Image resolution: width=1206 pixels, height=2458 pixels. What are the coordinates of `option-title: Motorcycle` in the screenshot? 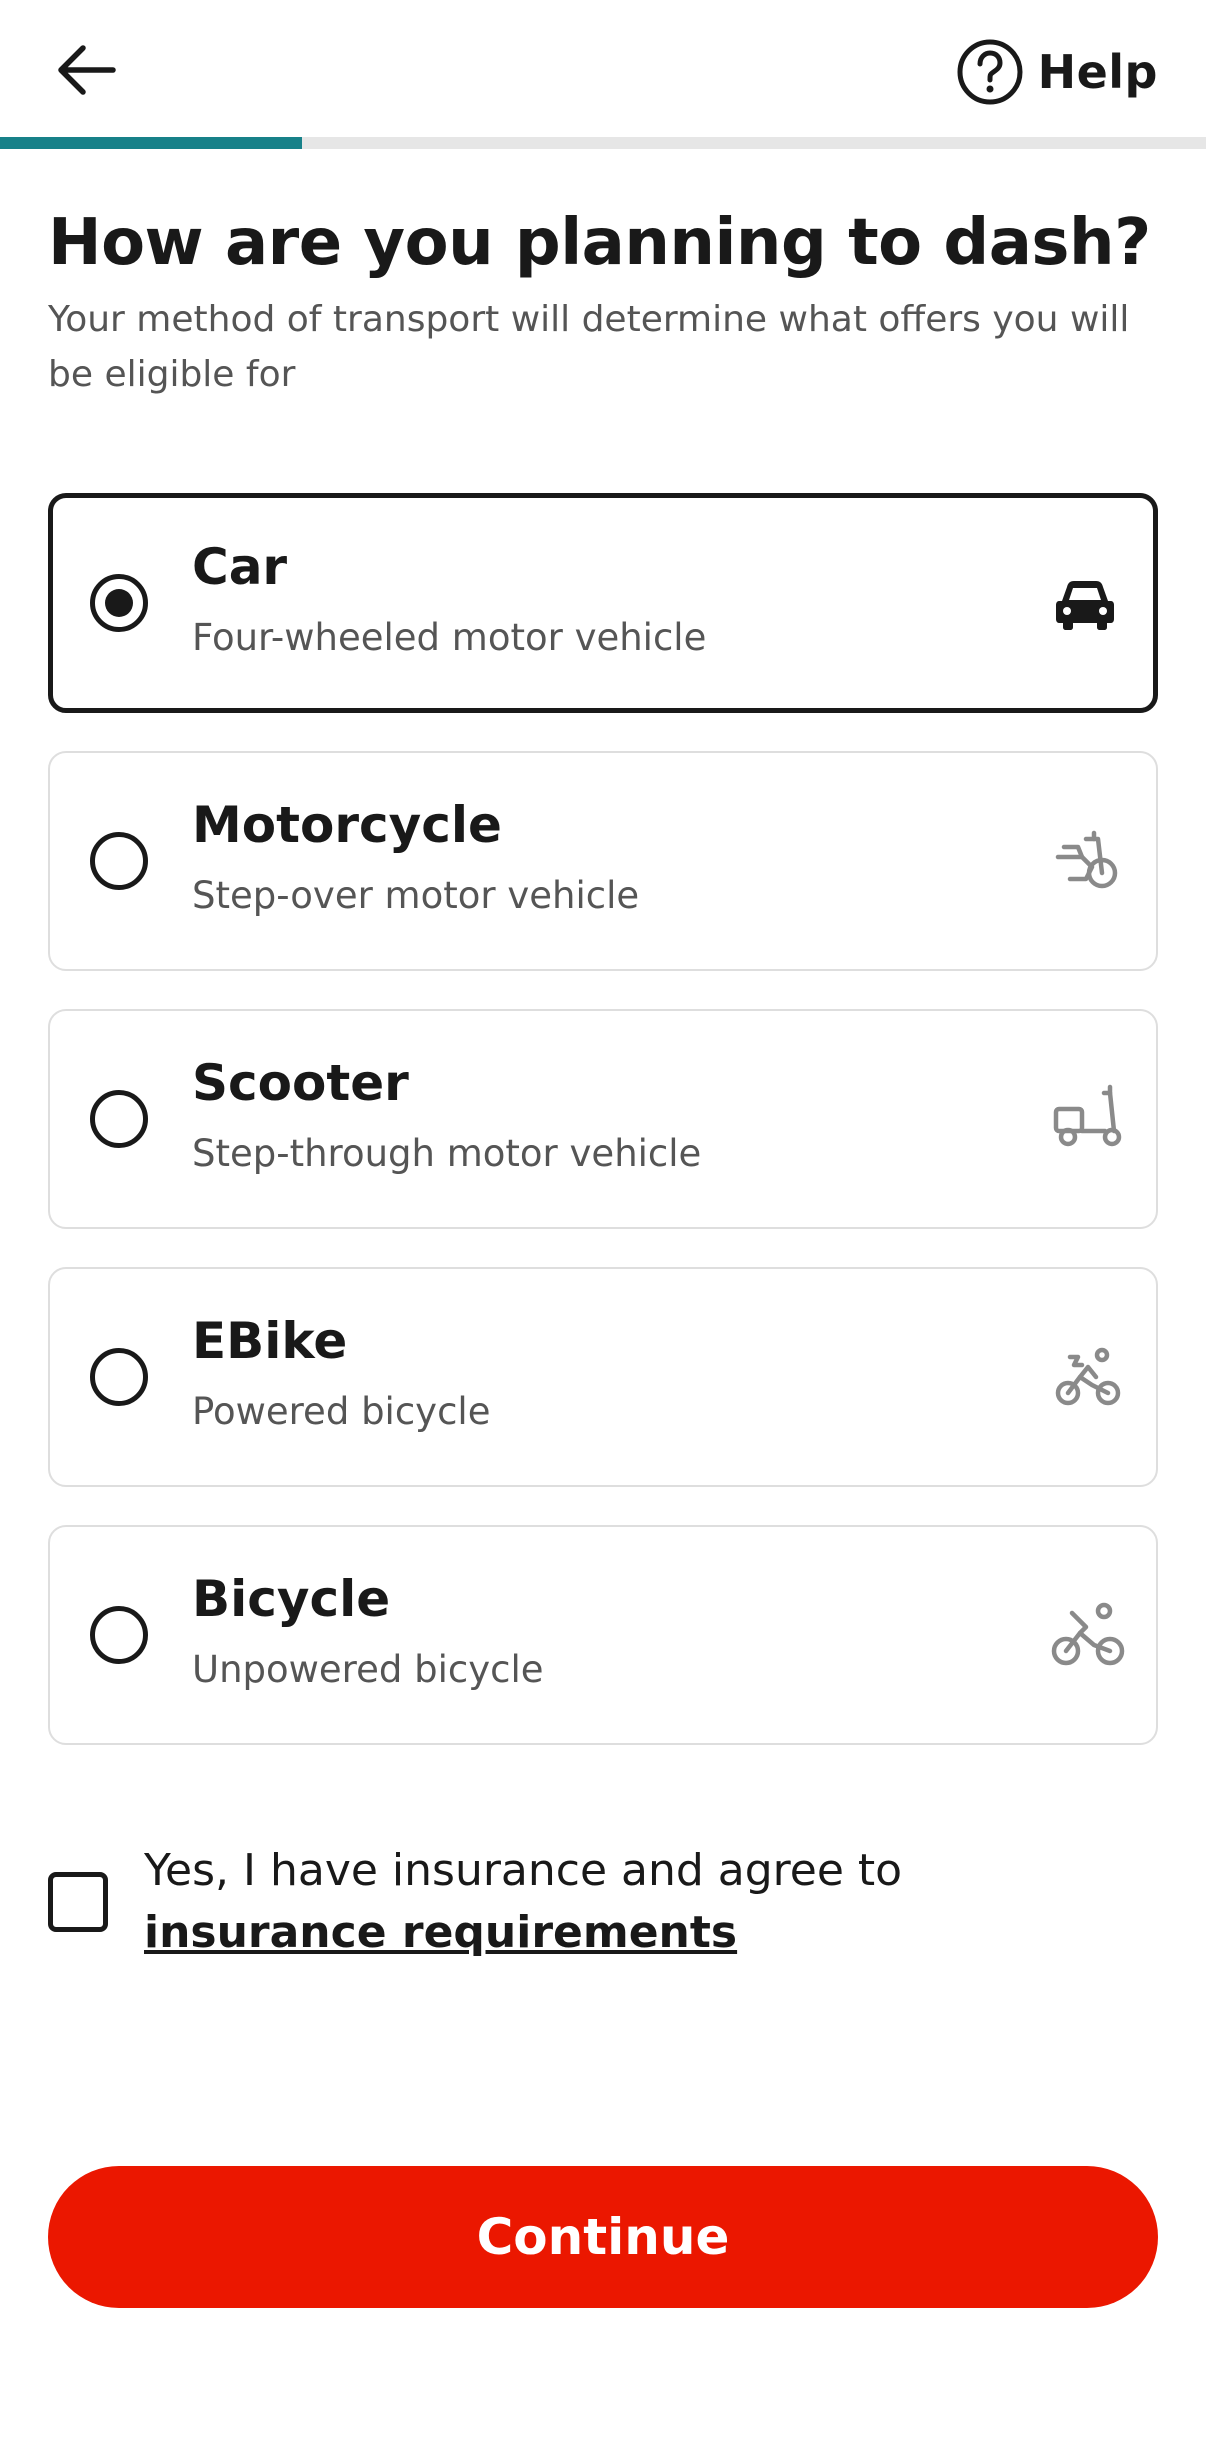 It's located at (347, 825).